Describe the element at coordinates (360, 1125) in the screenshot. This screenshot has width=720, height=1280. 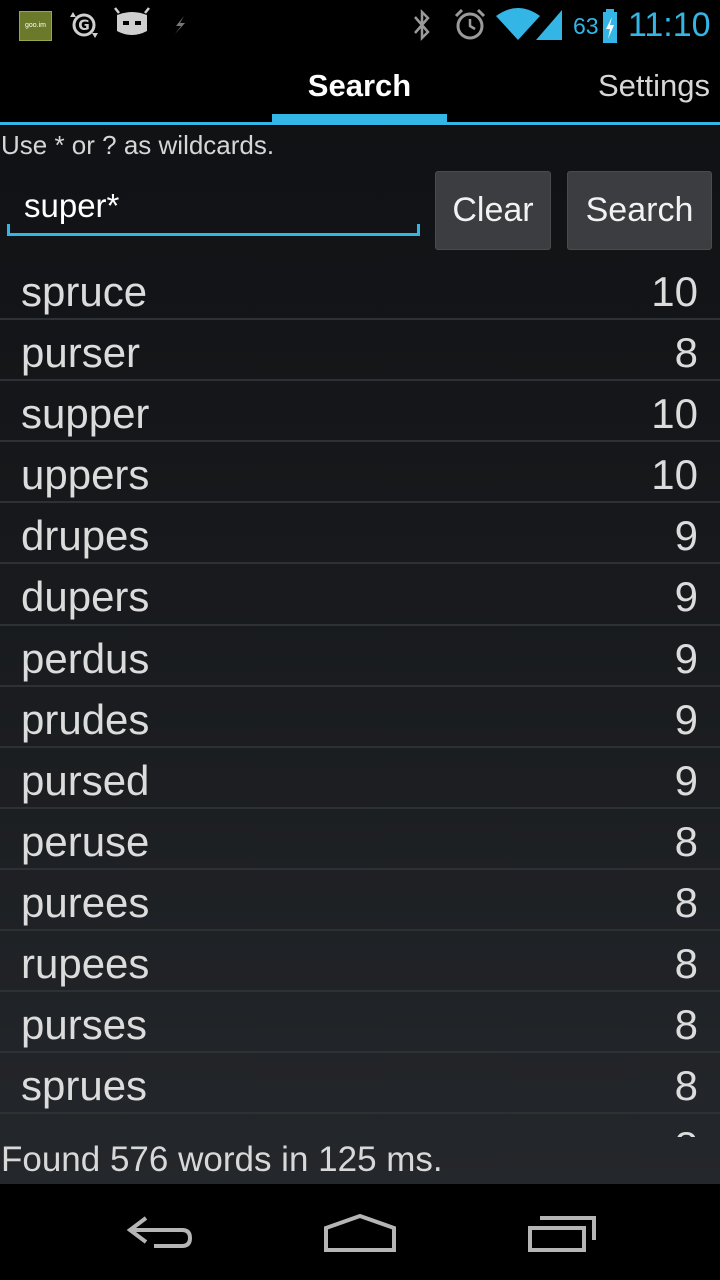
I see `list-item: 8` at that location.